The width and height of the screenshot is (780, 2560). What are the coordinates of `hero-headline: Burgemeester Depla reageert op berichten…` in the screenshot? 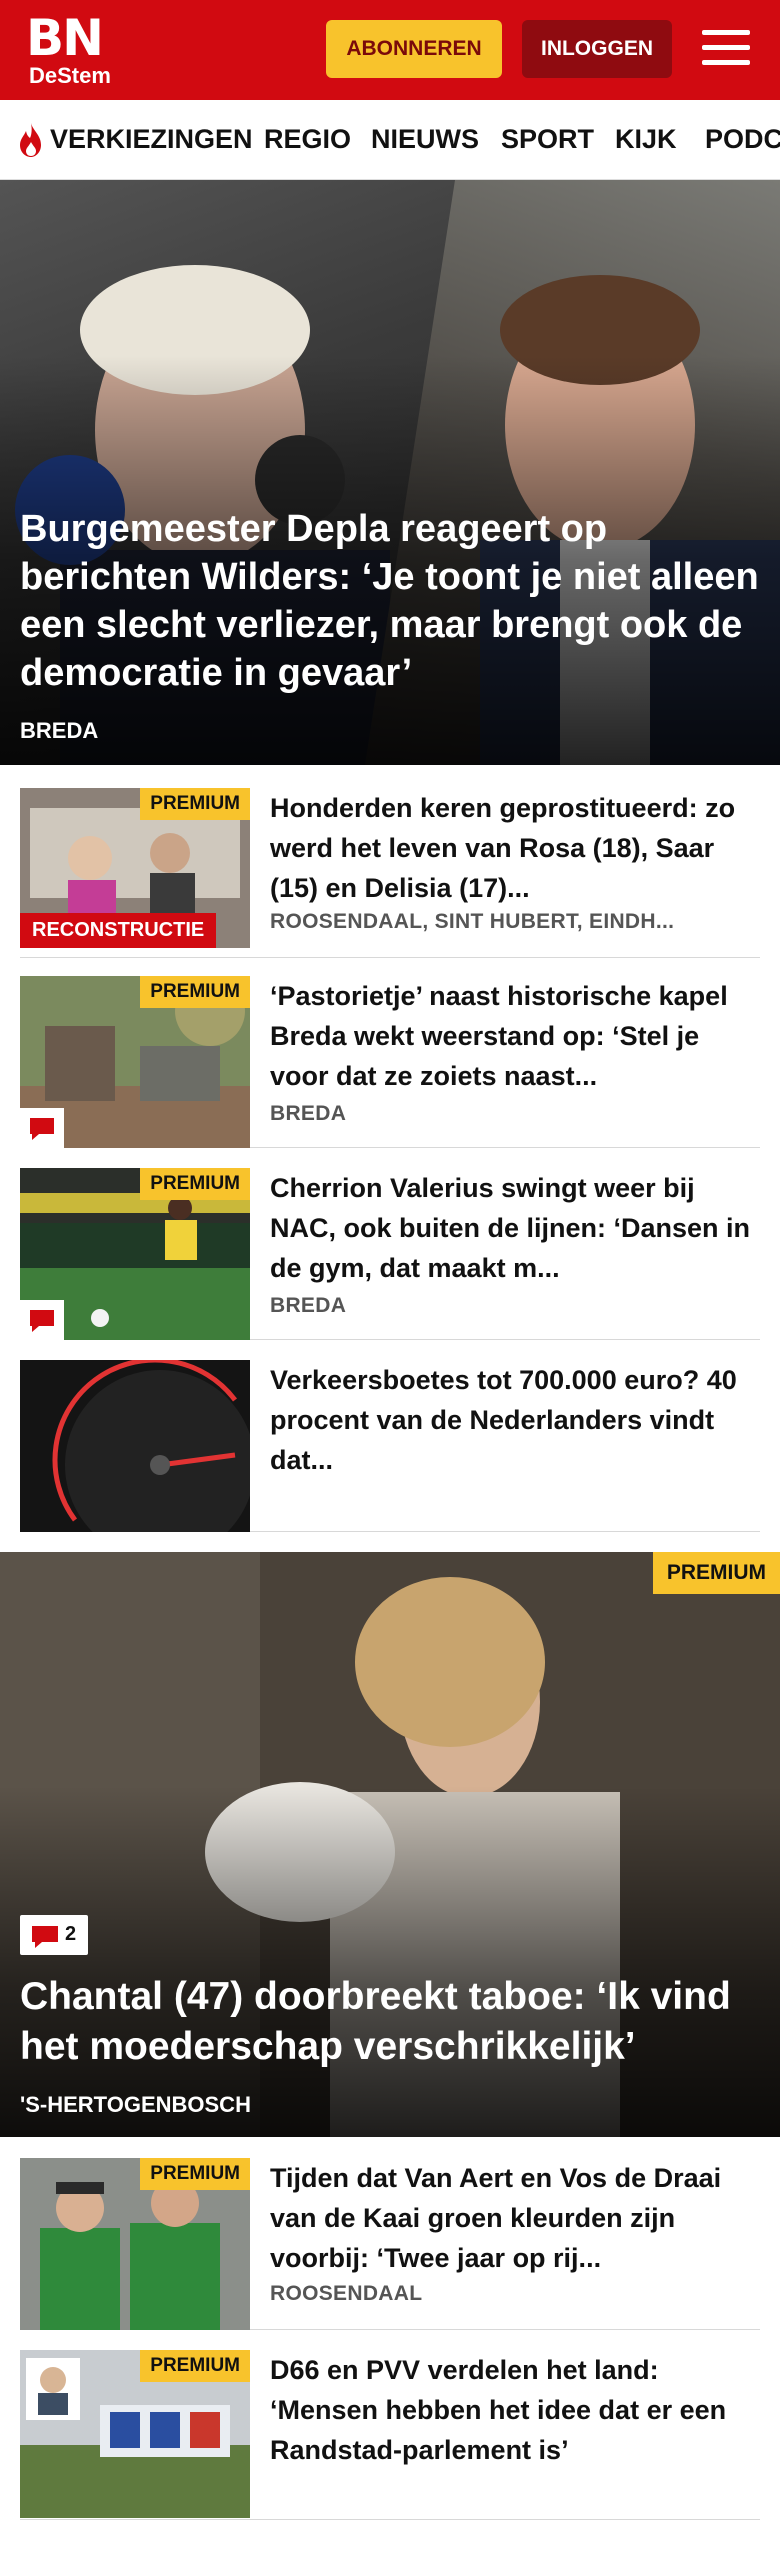 It's located at (392, 601).